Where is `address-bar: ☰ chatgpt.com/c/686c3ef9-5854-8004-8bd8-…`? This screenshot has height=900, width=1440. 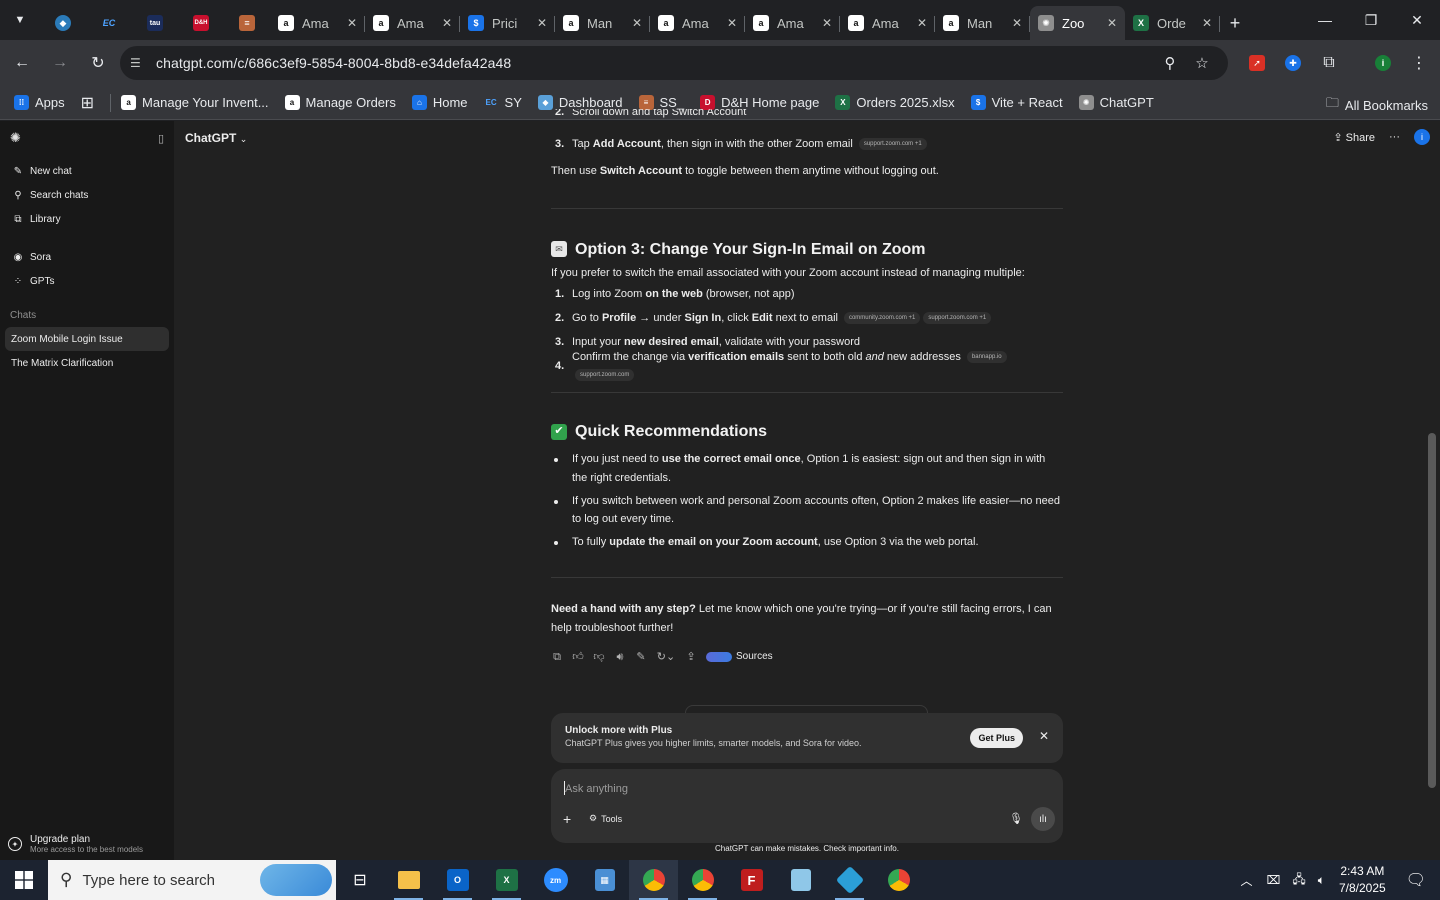 address-bar: ☰ chatgpt.com/c/686c3ef9-5854-8004-8bd8-… is located at coordinates (674, 63).